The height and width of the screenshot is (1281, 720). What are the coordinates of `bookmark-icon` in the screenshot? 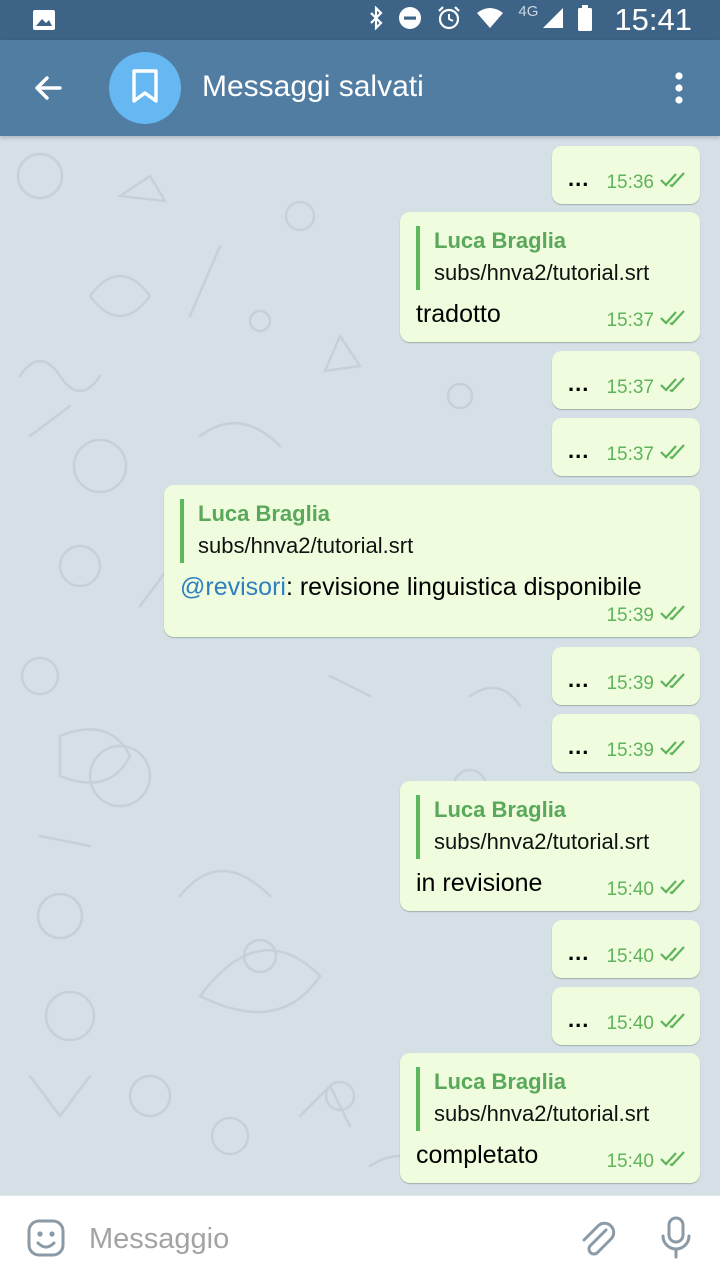 It's located at (145, 88).